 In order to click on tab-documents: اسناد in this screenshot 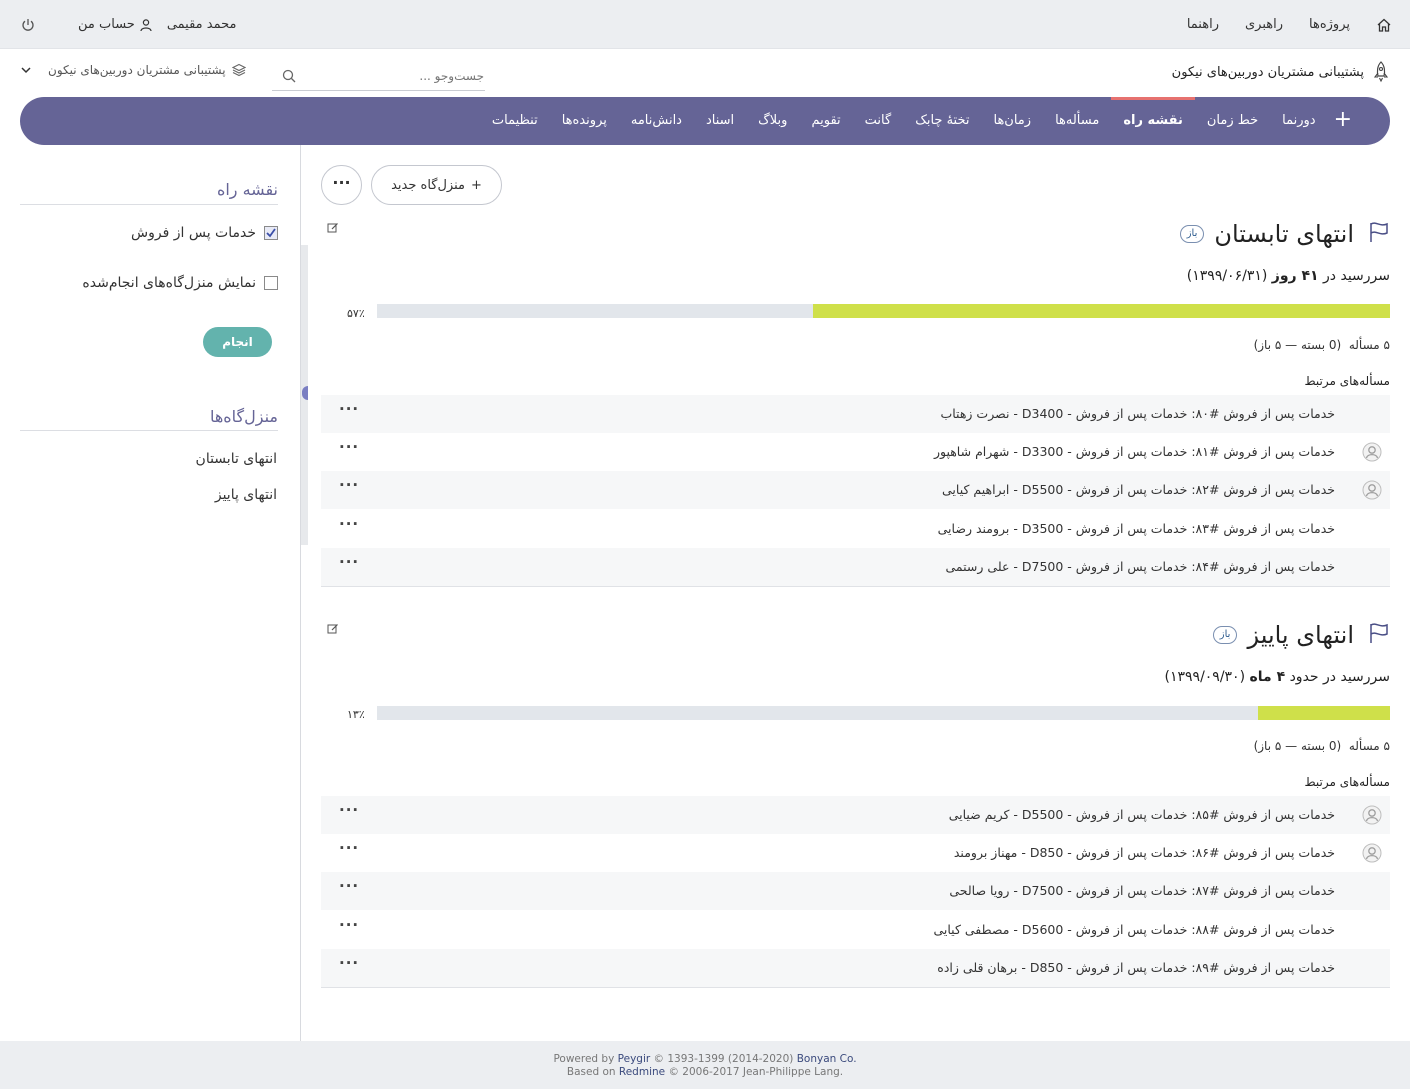, I will do `click(720, 121)`.